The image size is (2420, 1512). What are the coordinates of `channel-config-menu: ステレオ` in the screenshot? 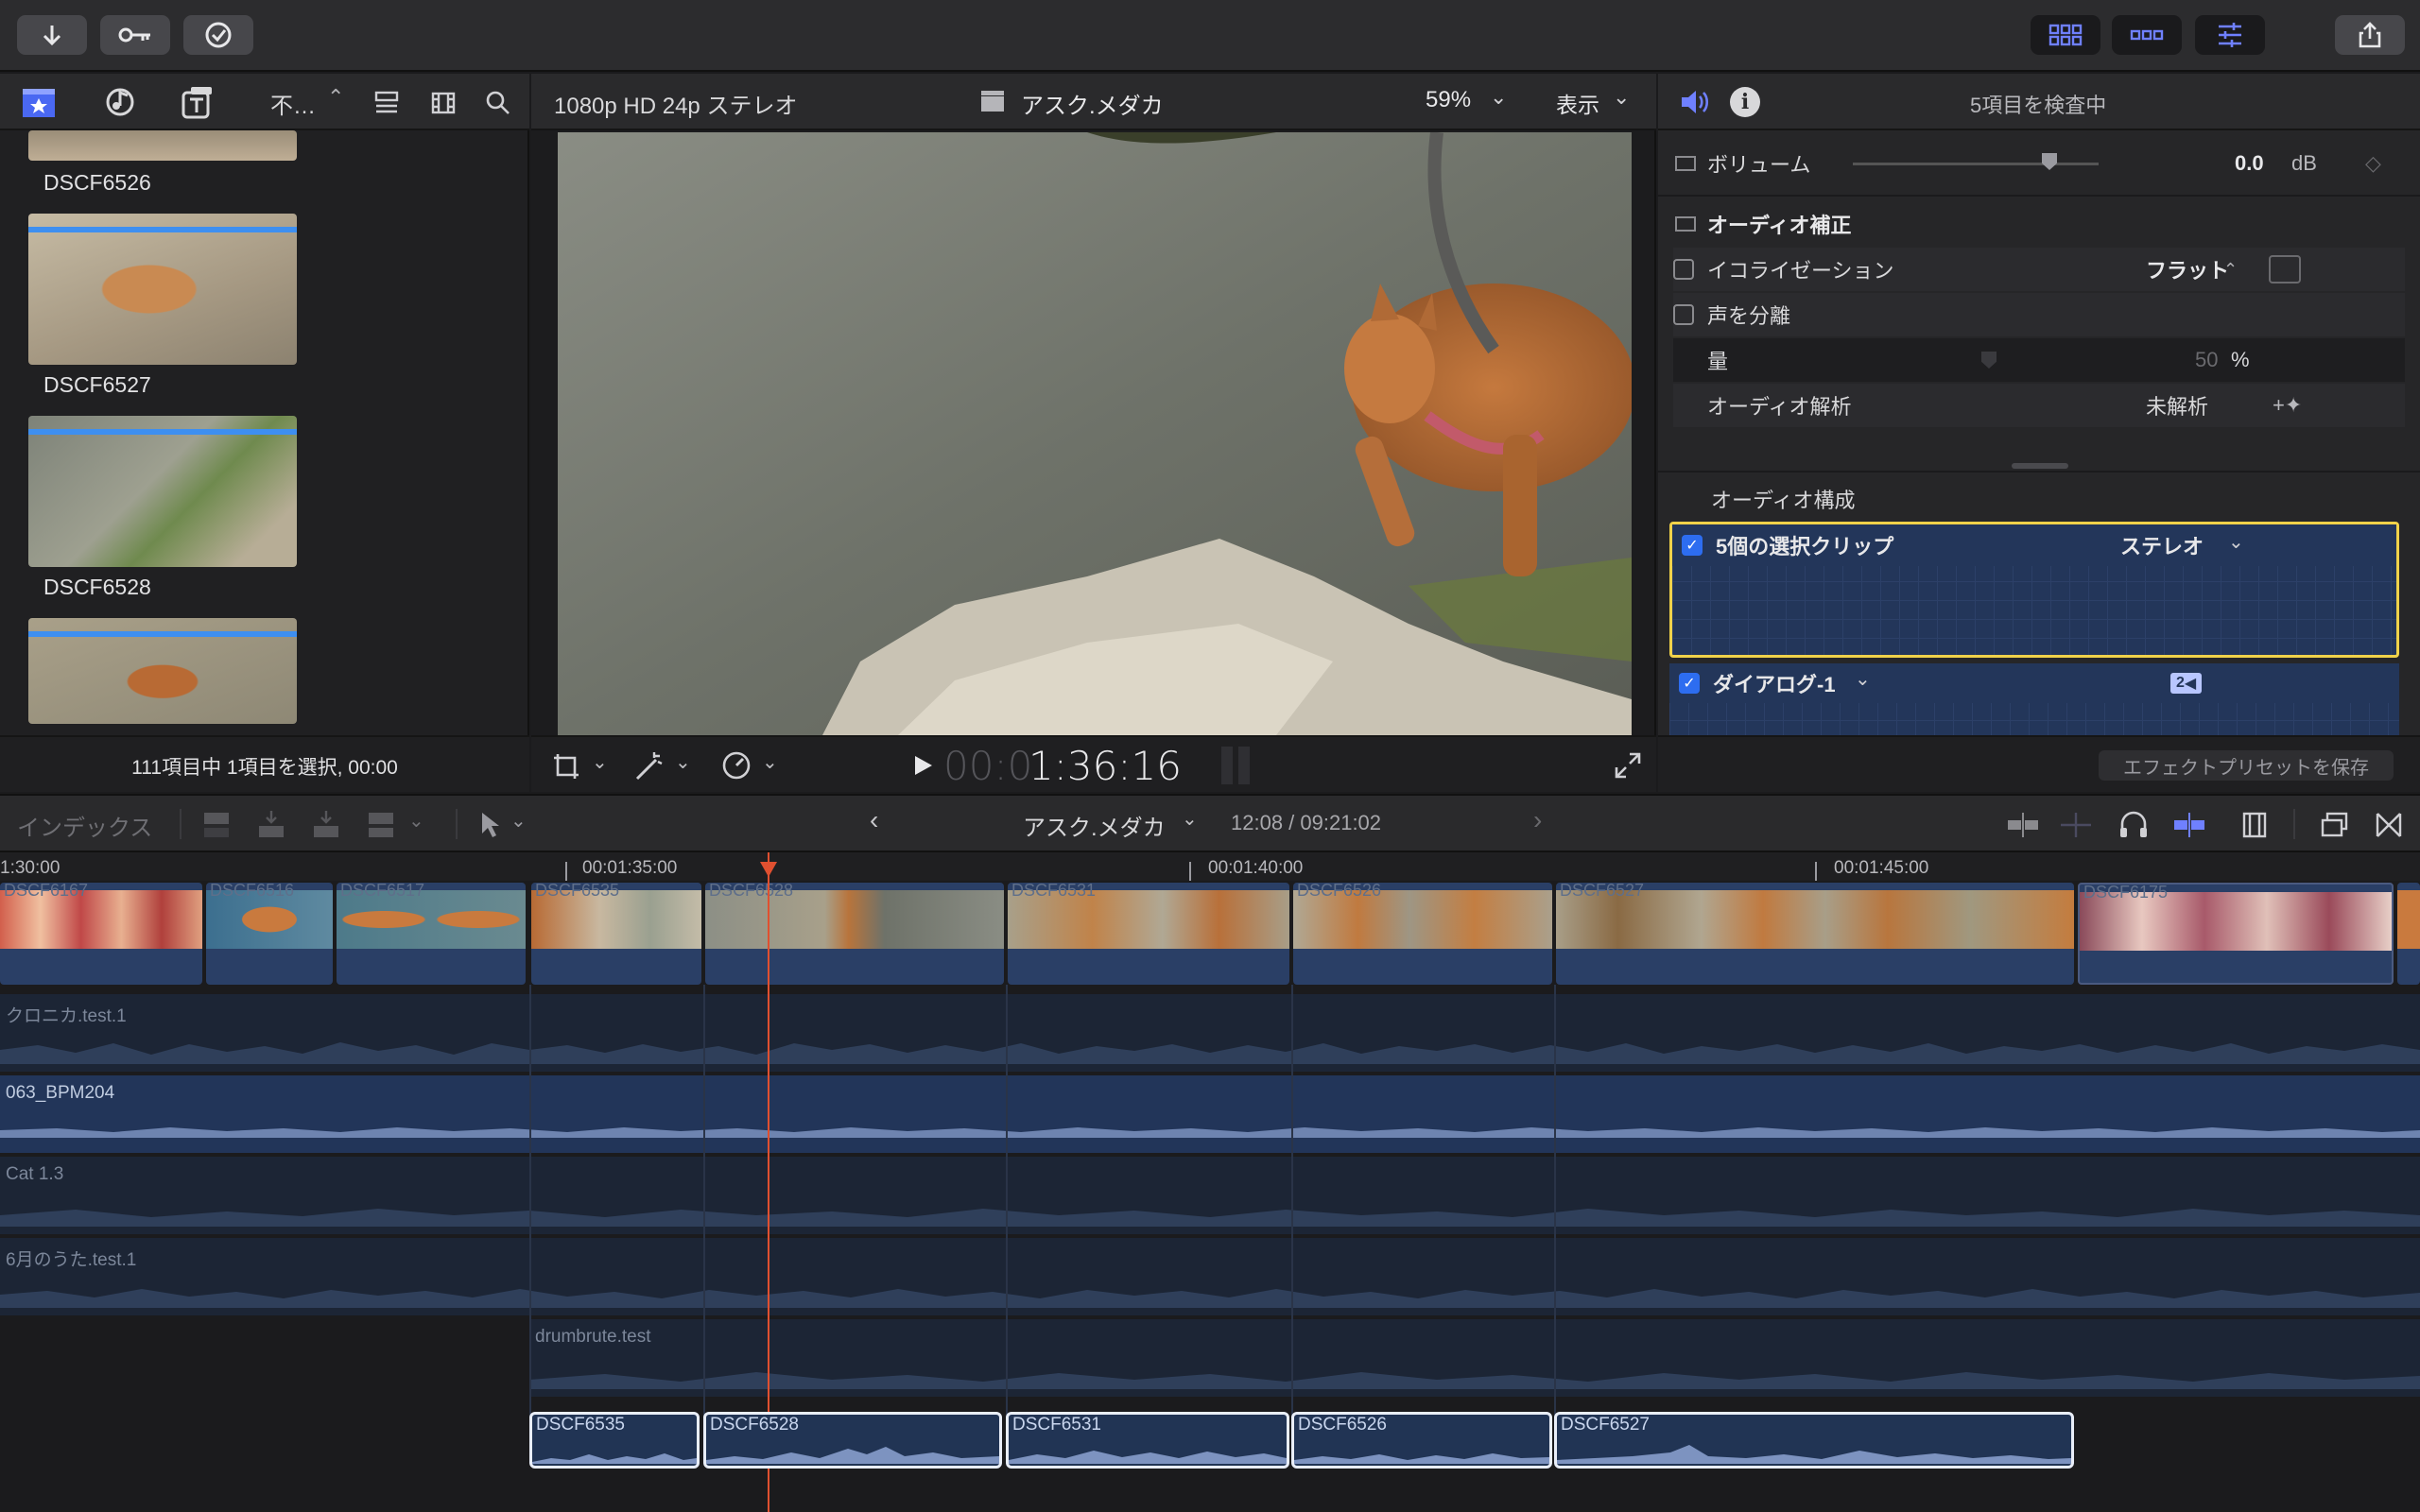 It's located at (2162, 545).